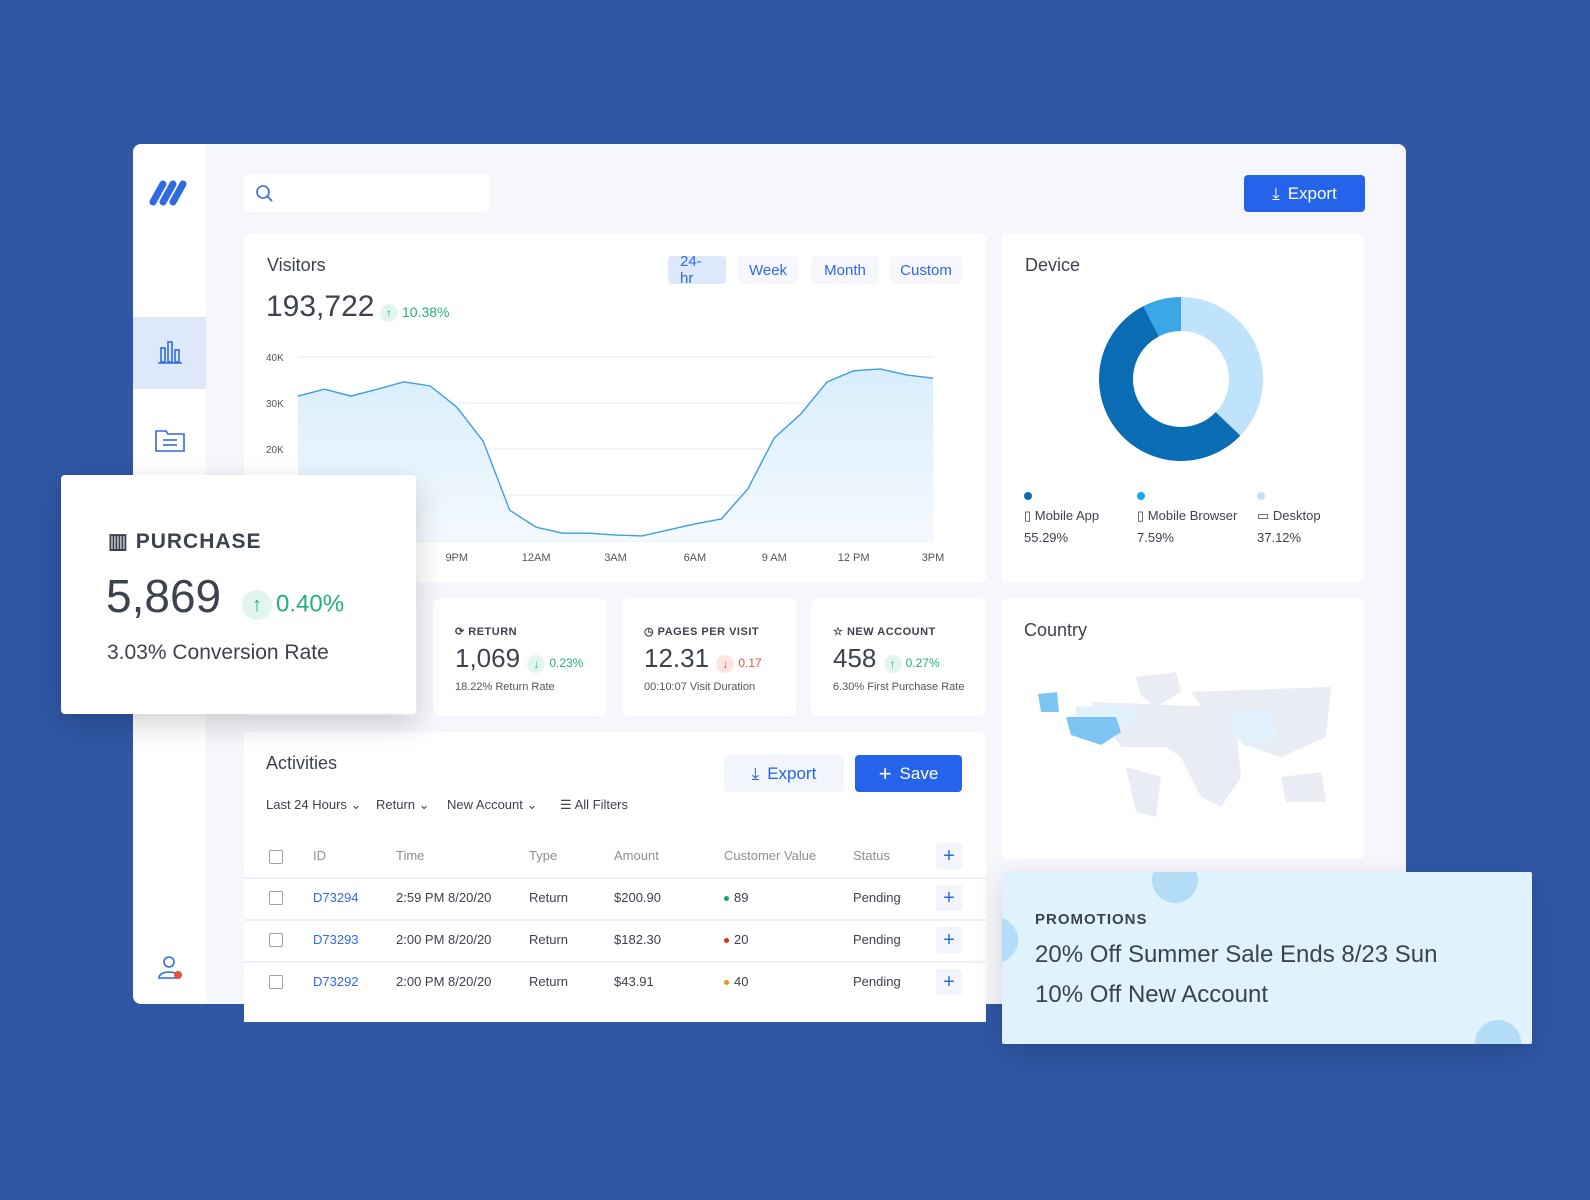 The height and width of the screenshot is (1200, 1590). I want to click on clock-icon: ◷, so click(649, 632).